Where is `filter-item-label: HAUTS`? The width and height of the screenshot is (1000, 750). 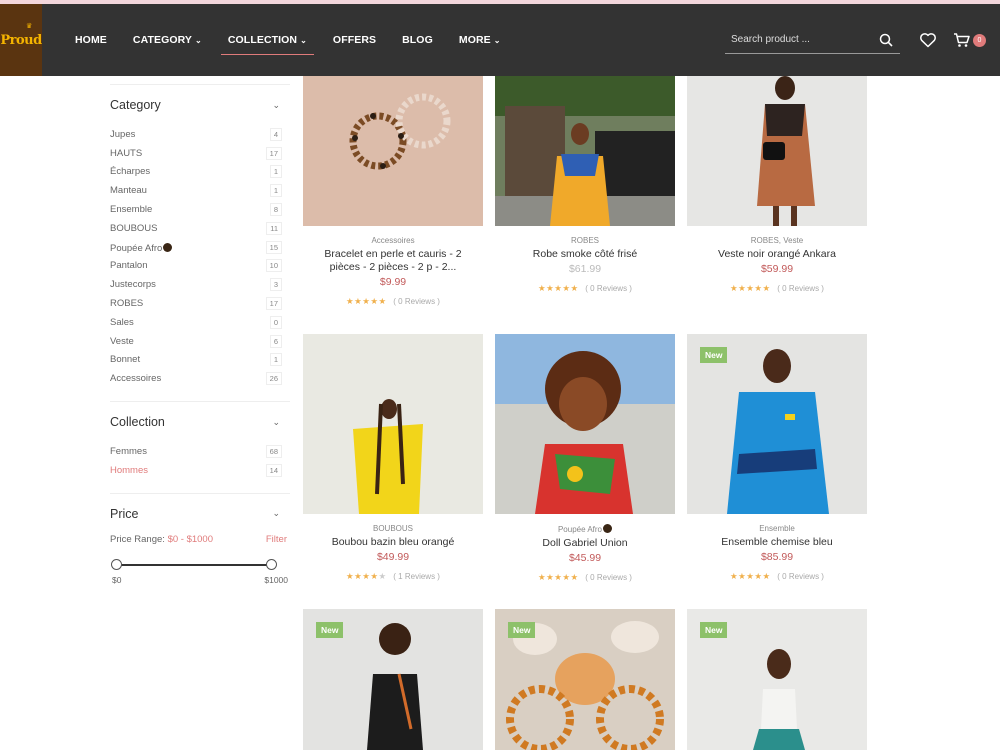
filter-item-label: HAUTS is located at coordinates (126, 153).